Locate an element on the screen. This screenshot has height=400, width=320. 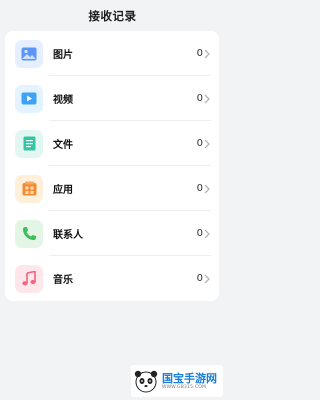
image-icon is located at coordinates (29, 53).